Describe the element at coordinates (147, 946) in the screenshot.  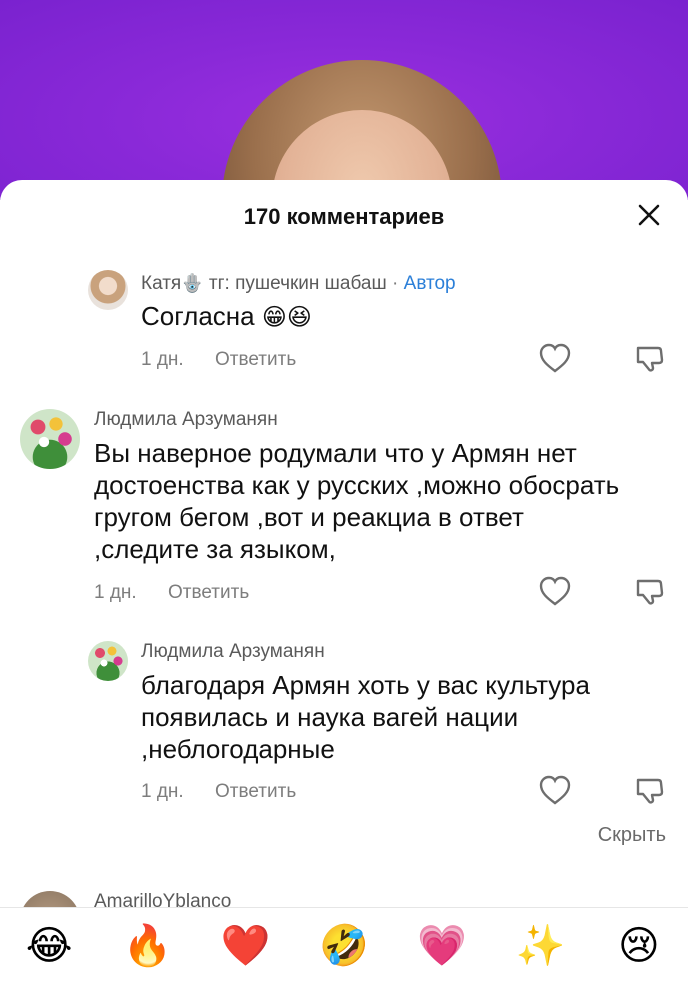
I see `emoji-button: 🔥` at that location.